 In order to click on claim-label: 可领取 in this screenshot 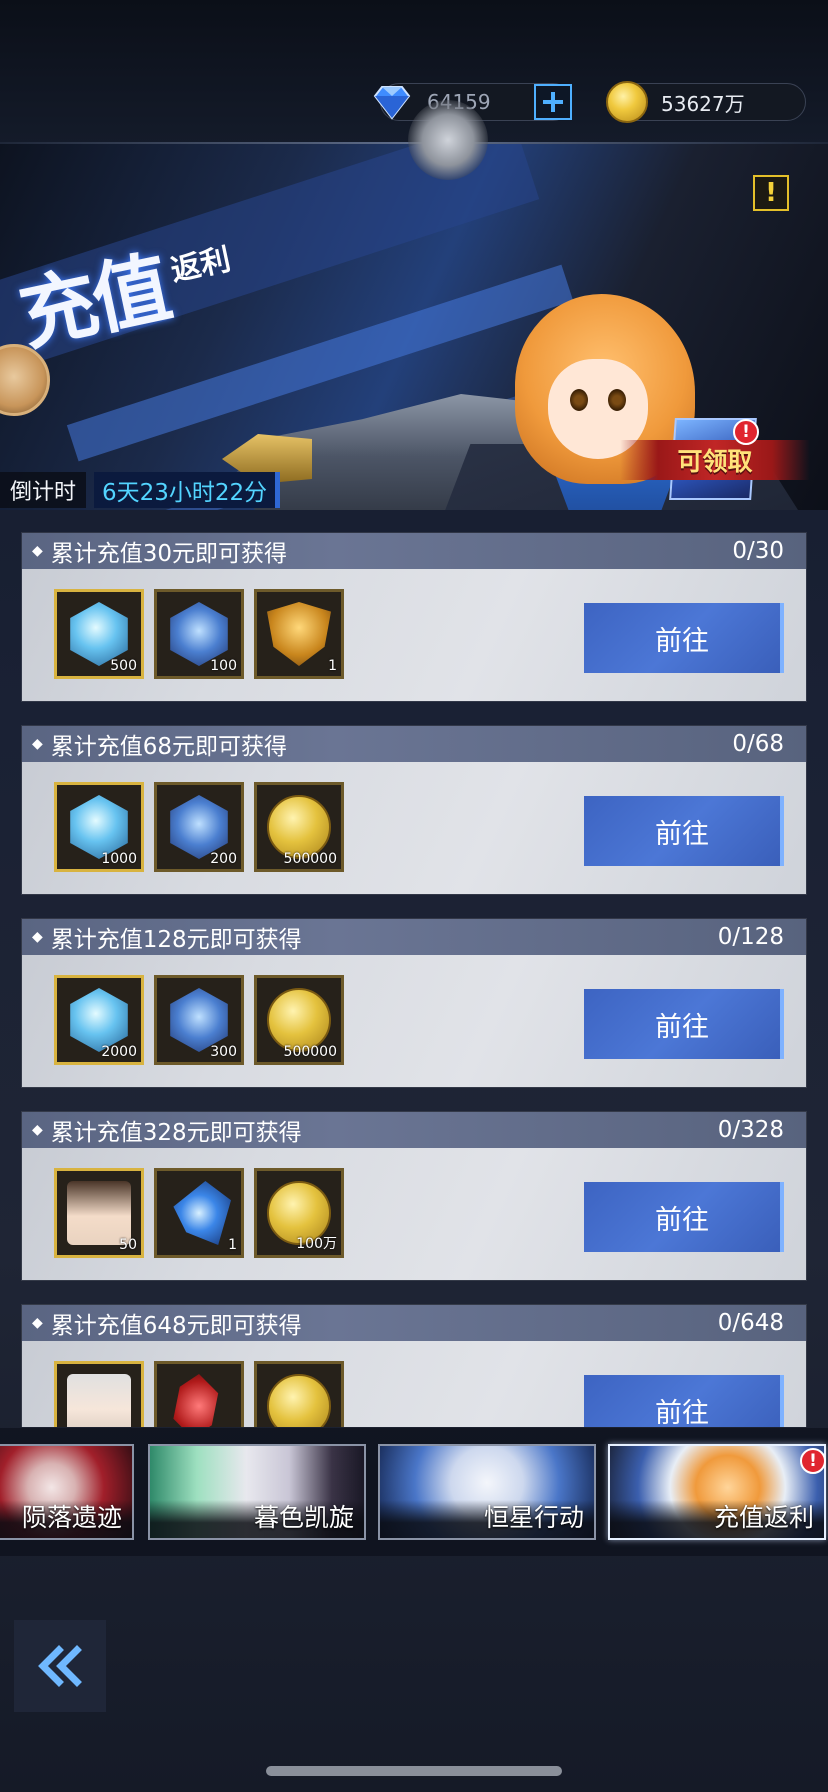, I will do `click(715, 461)`.